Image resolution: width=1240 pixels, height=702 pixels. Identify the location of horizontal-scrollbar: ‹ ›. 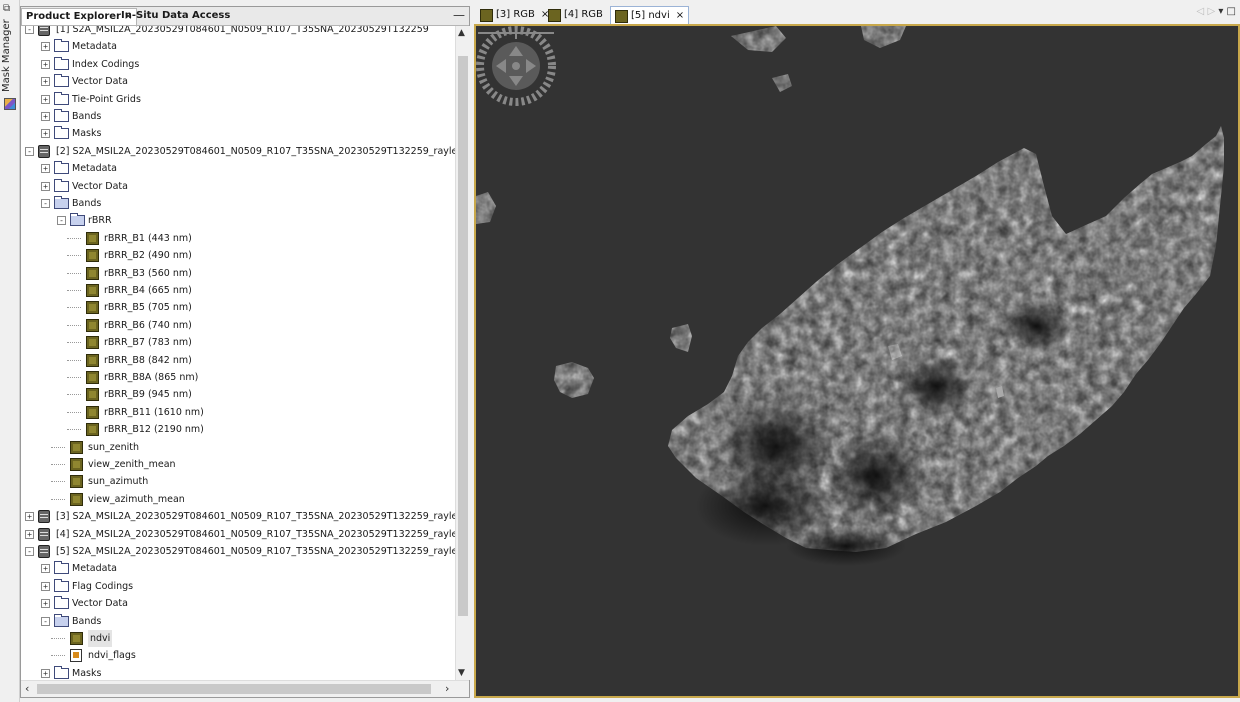
(245, 688).